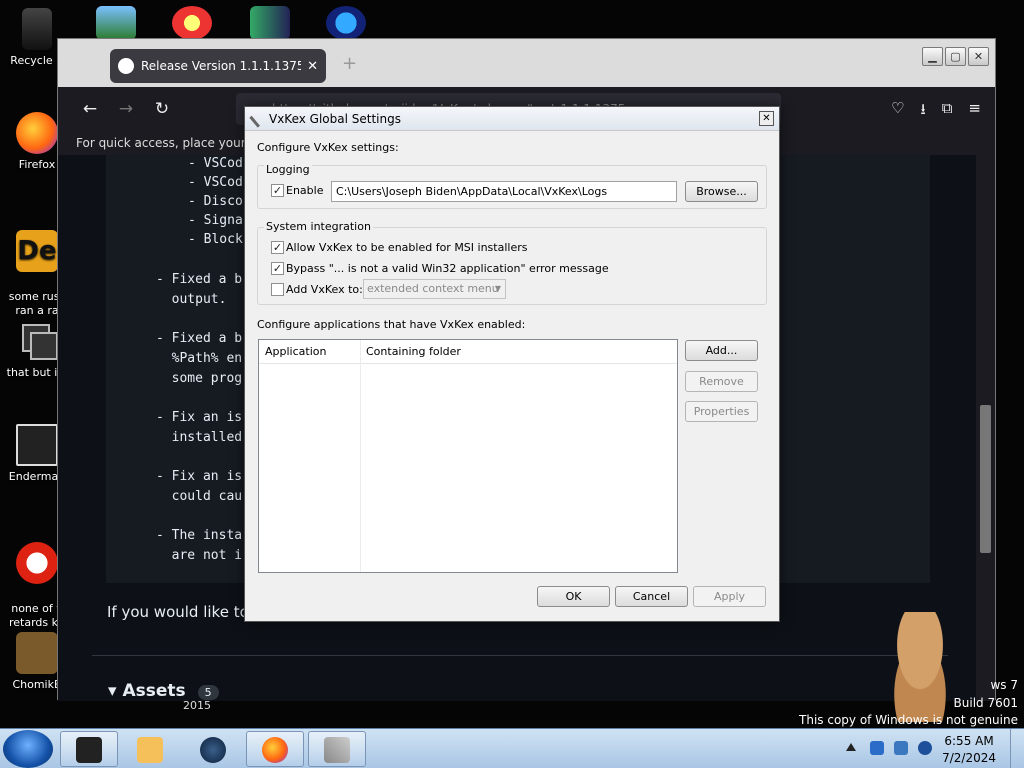 This screenshot has width=1024, height=768. Describe the element at coordinates (851, 747) in the screenshot. I see `tray-expand-icon` at that location.